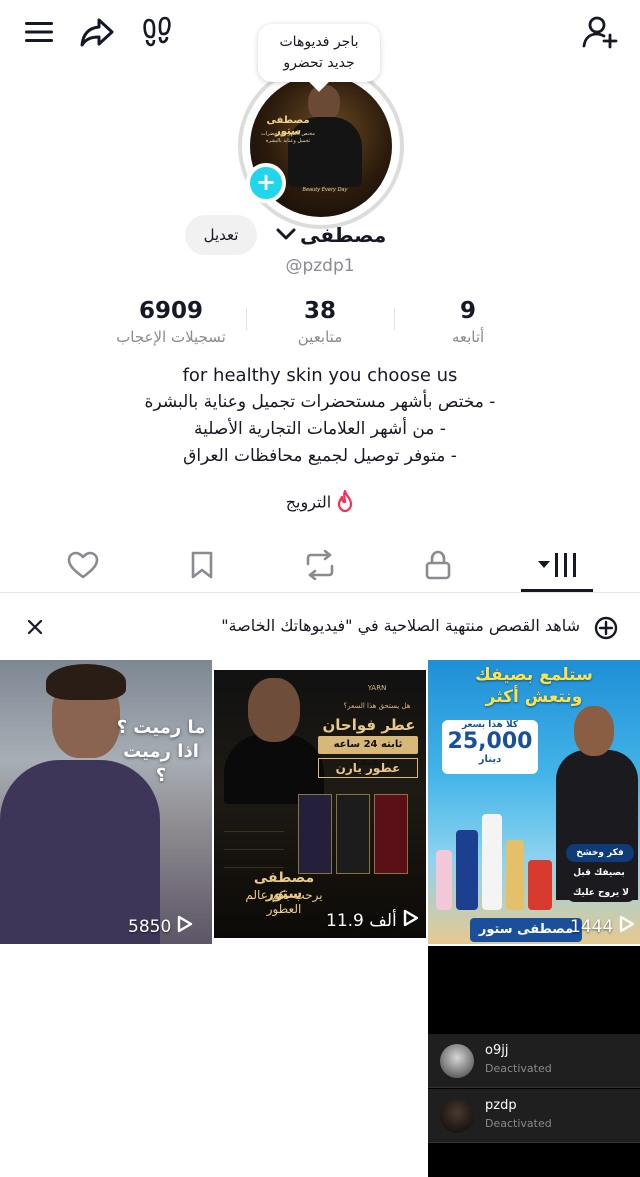 The image size is (640, 1177). I want to click on bio-line: - متوفر توصيل لجميع محافظات العراق, so click(320, 456).